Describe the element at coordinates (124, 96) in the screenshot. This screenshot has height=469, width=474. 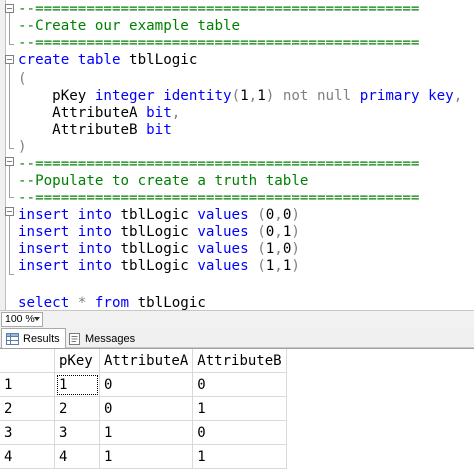
I see `code-token: integer` at that location.